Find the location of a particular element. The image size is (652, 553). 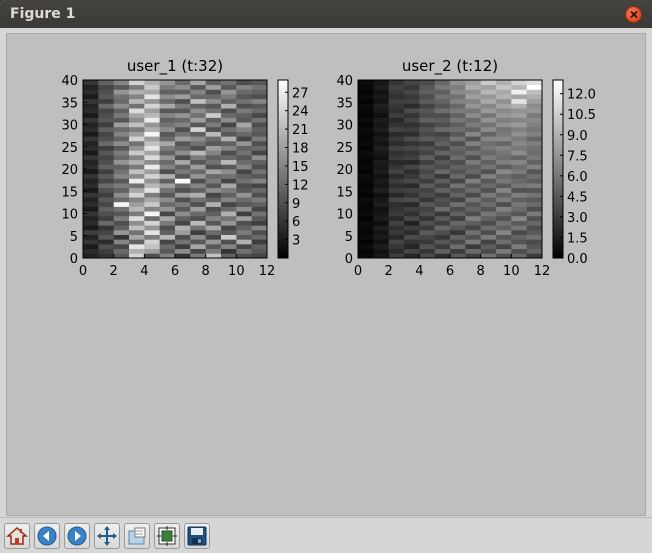

forward-button is located at coordinates (77, 536).